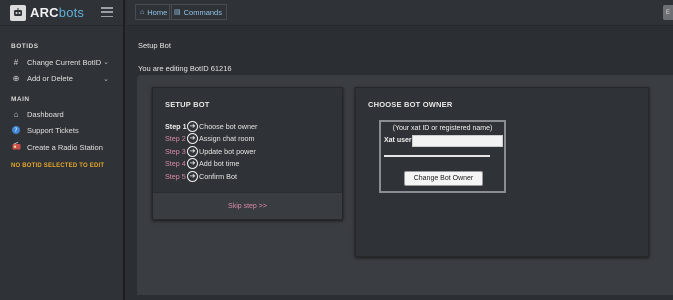  What do you see at coordinates (58, 165) in the screenshot?
I see `no-botid-warning: NO BOTID SELECTED TO EDIT` at bounding box center [58, 165].